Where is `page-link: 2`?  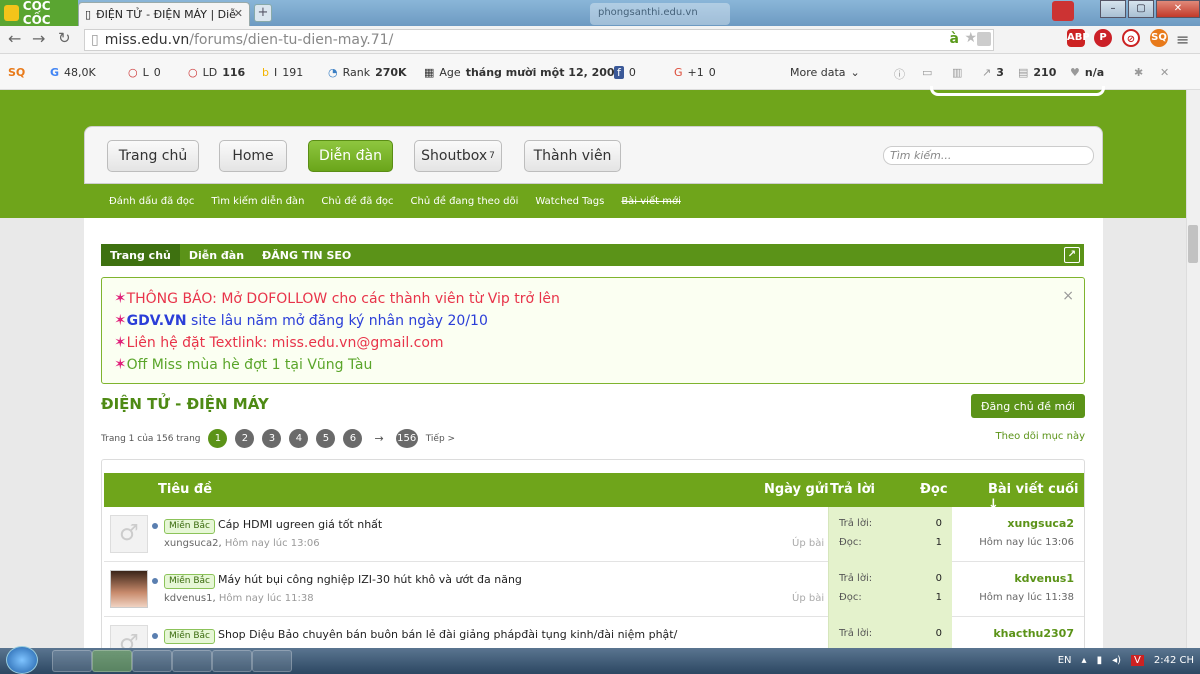 page-link: 2 is located at coordinates (245, 438).